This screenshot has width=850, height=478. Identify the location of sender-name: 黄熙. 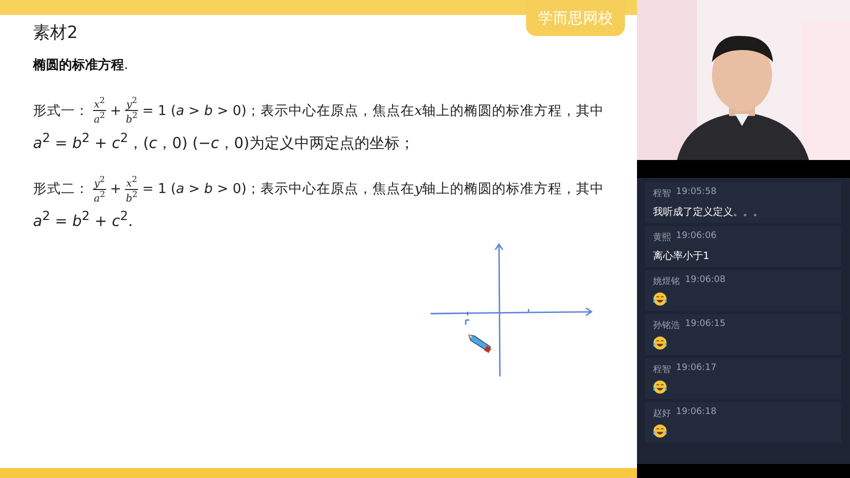
(662, 238).